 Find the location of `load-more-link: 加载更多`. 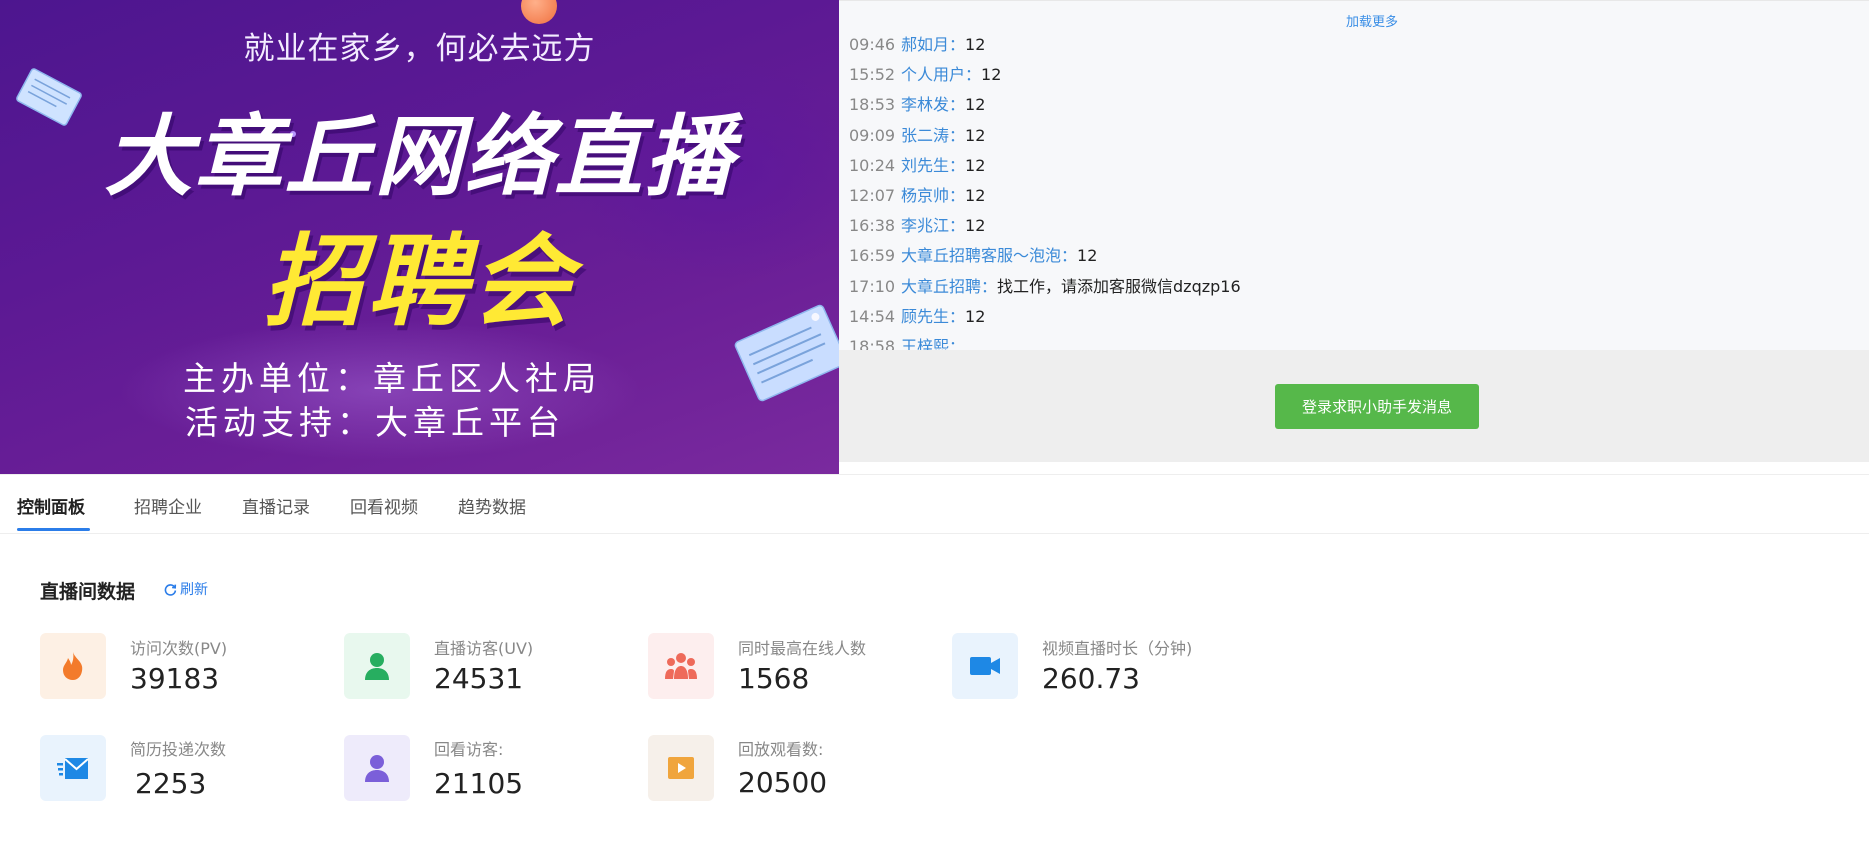

load-more-link: 加载更多 is located at coordinates (1372, 20).